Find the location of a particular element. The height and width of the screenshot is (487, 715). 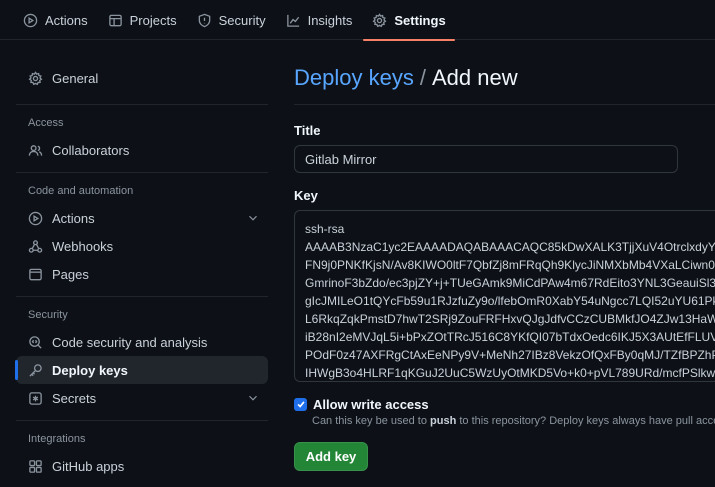

people-icon is located at coordinates (35, 150).